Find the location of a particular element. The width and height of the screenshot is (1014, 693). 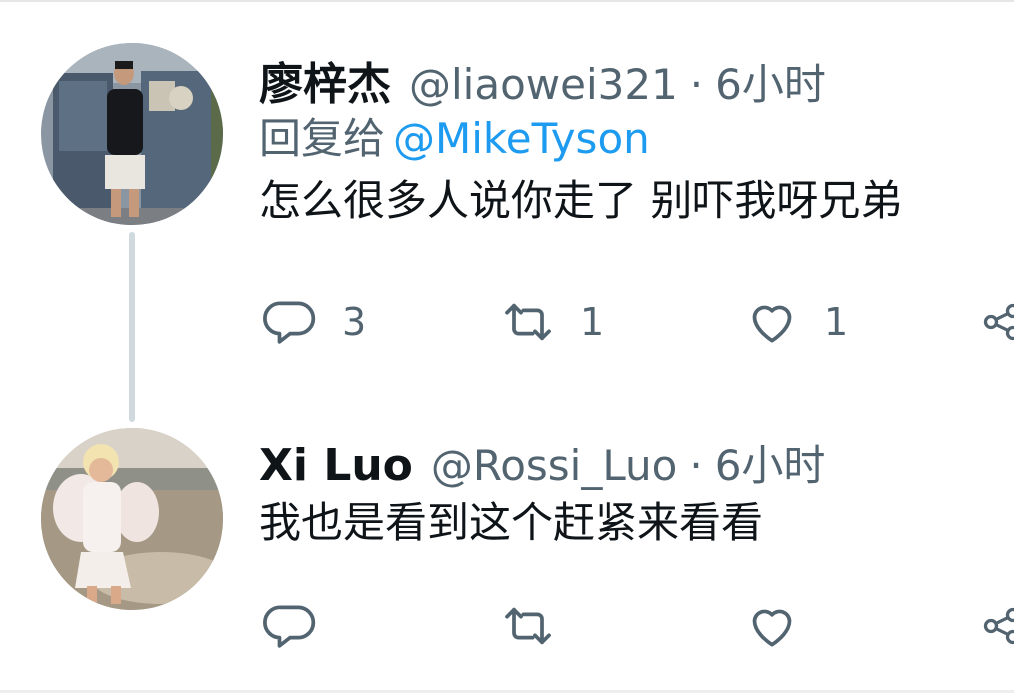

avatar-photo-man is located at coordinates (132, 134).